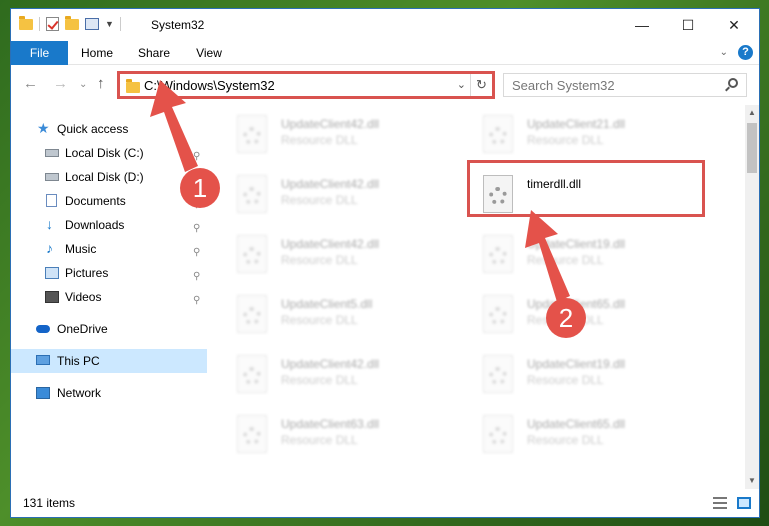 This screenshot has width=769, height=526. Describe the element at coordinates (385, 25) in the screenshot. I see `title-bar: ▼ System32 — ☐ ✕` at that location.